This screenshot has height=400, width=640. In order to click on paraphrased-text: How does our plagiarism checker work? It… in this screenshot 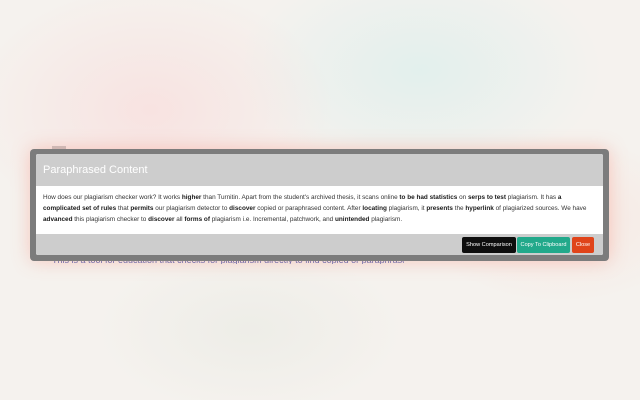, I will do `click(318, 209)`.